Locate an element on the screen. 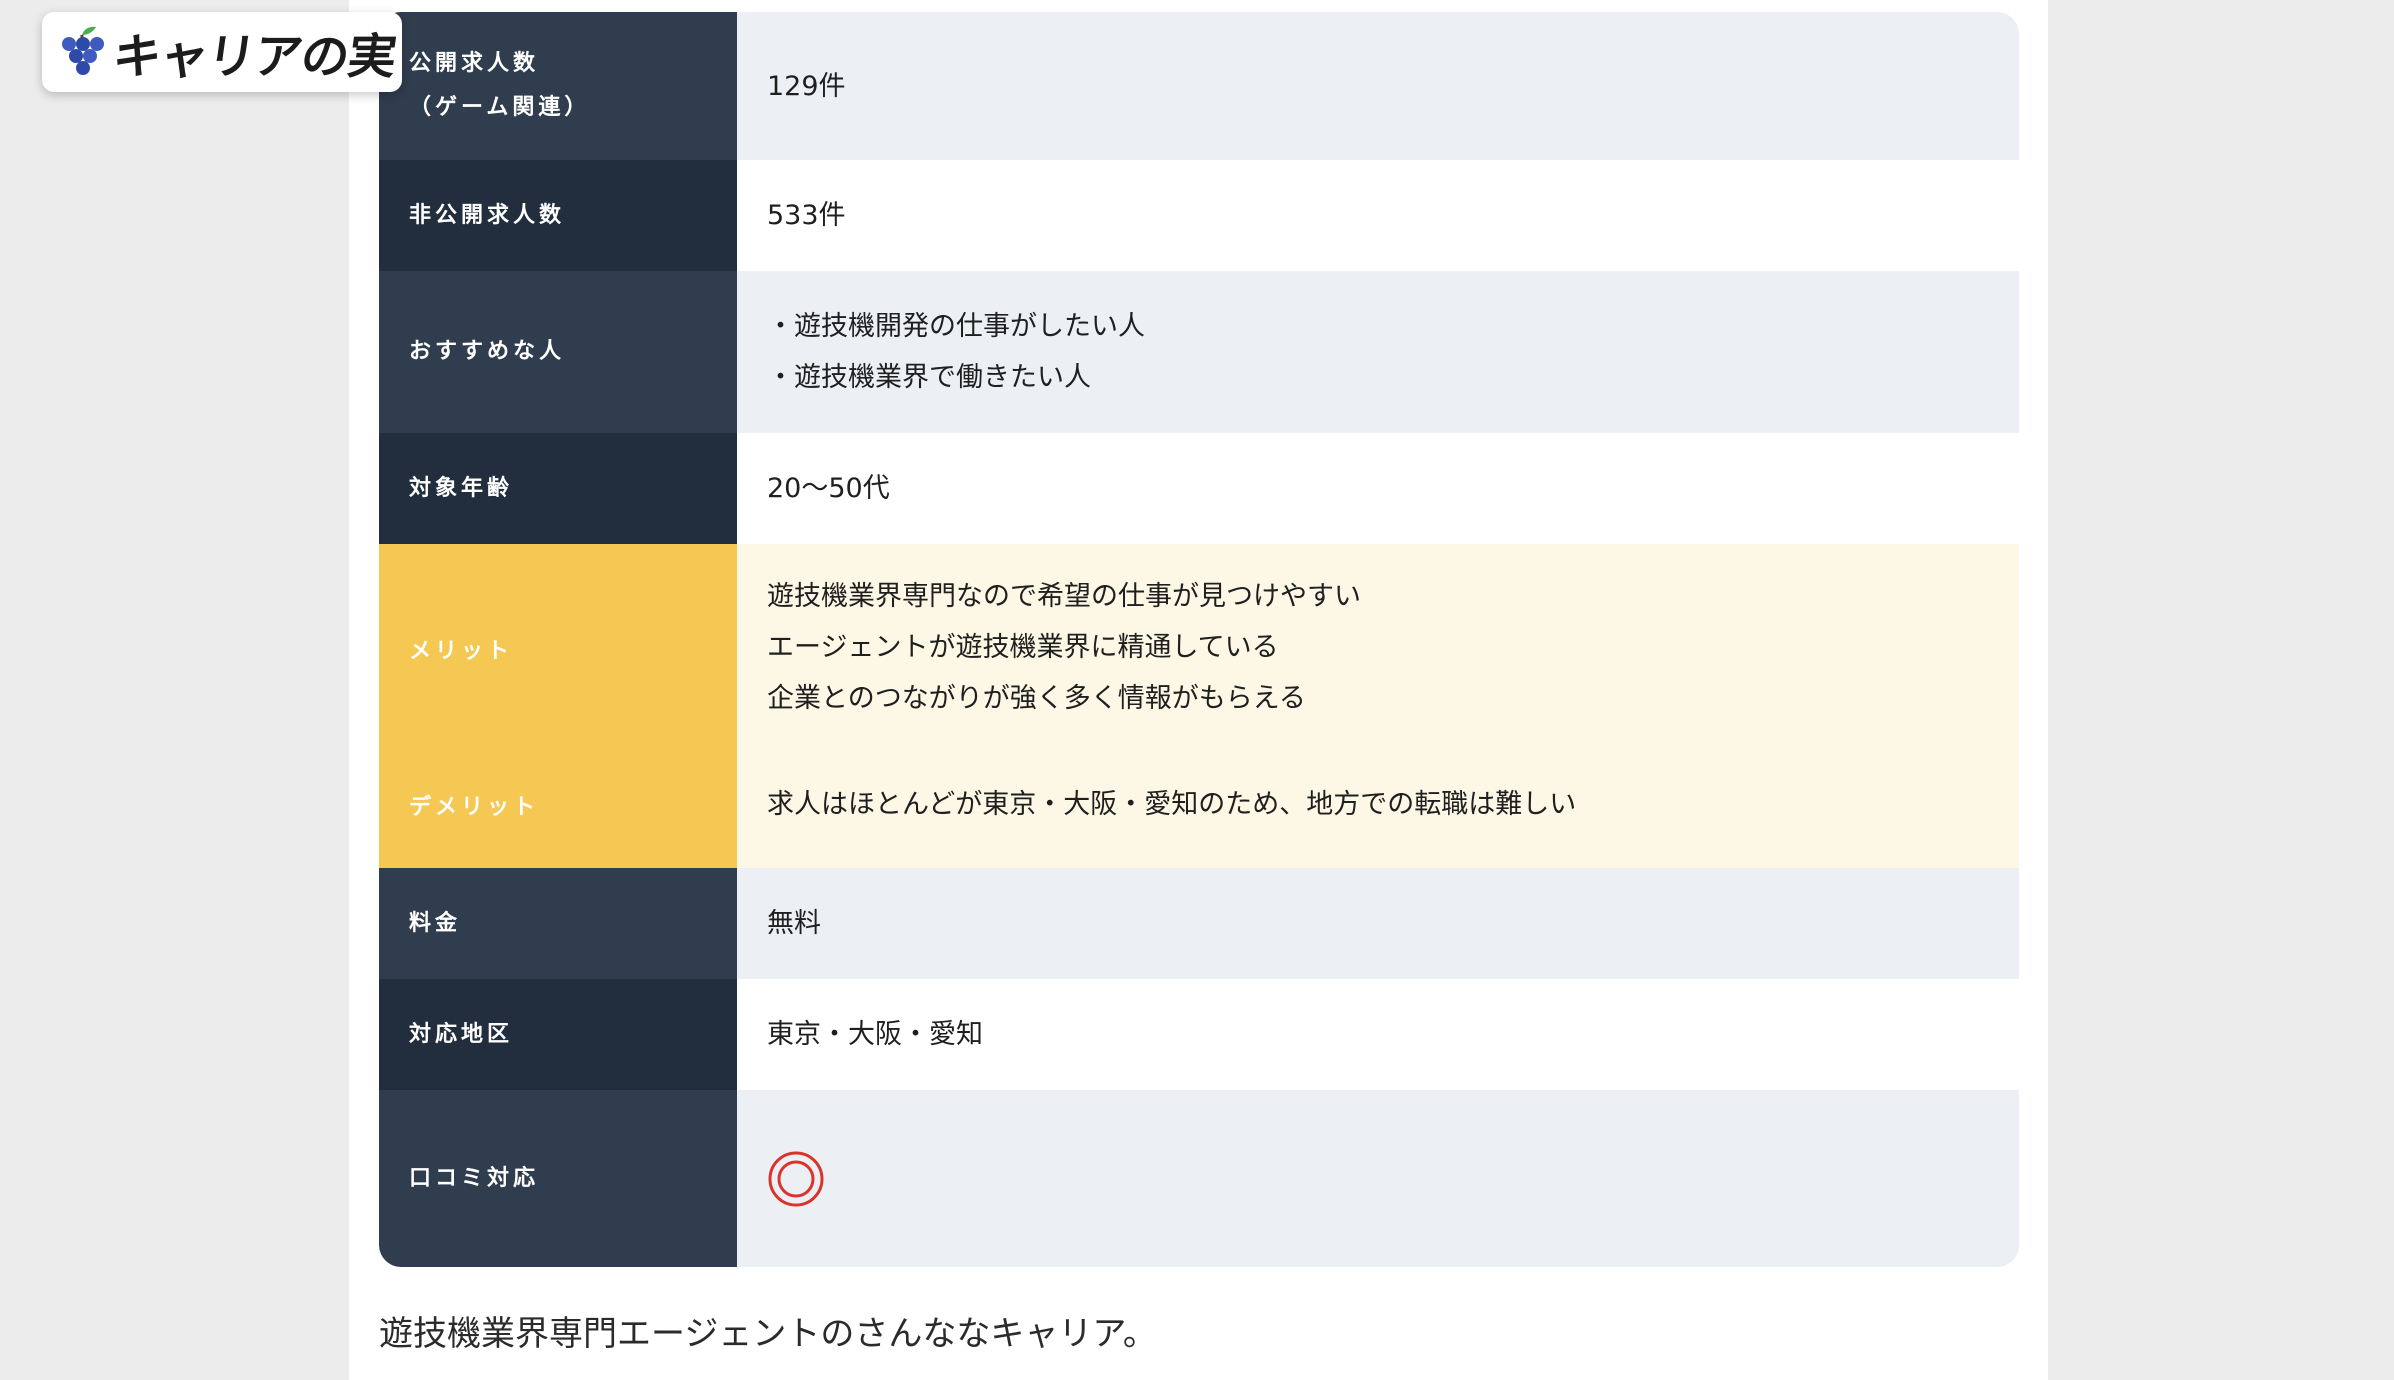 The image size is (2394, 1380). row-header-line: 公開求人数 is located at coordinates (474, 63).